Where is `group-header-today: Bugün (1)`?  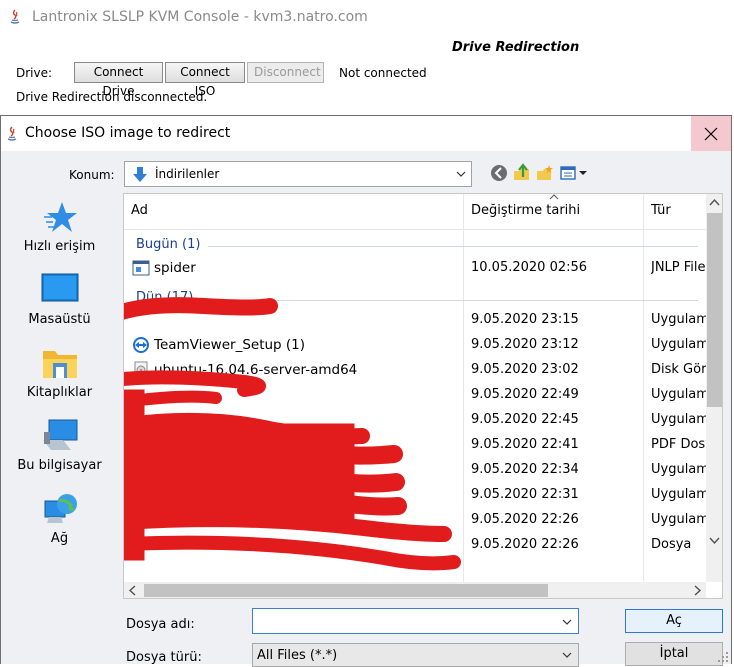 group-header-today: Bugün (1) is located at coordinates (168, 244).